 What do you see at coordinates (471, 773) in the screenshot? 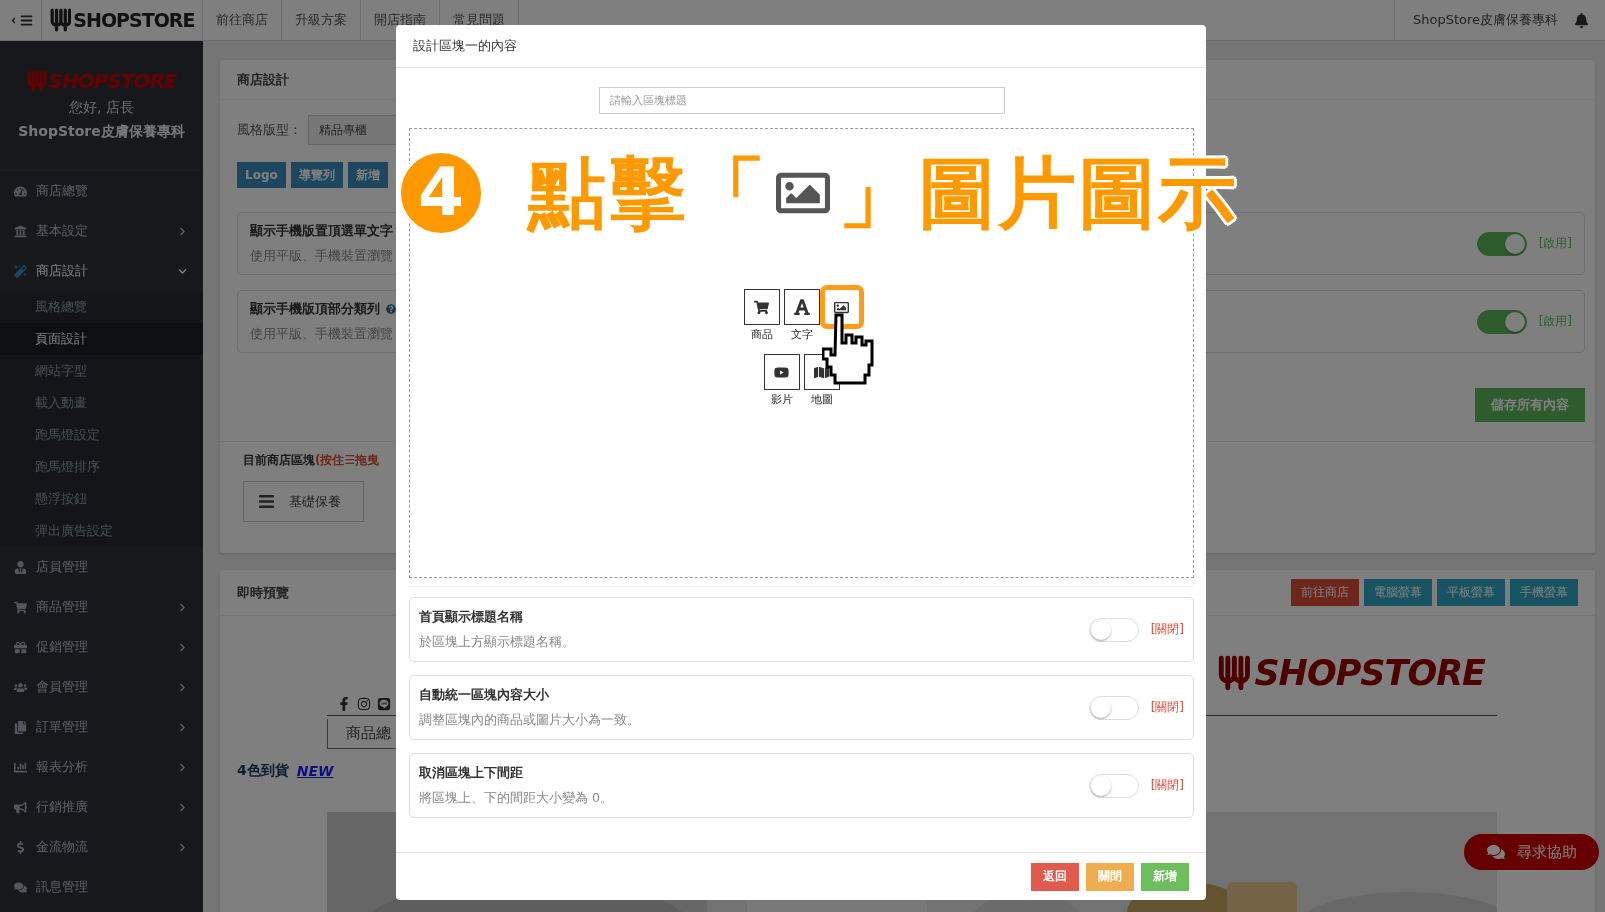
I see `option-title: 取消區塊上下間距` at bounding box center [471, 773].